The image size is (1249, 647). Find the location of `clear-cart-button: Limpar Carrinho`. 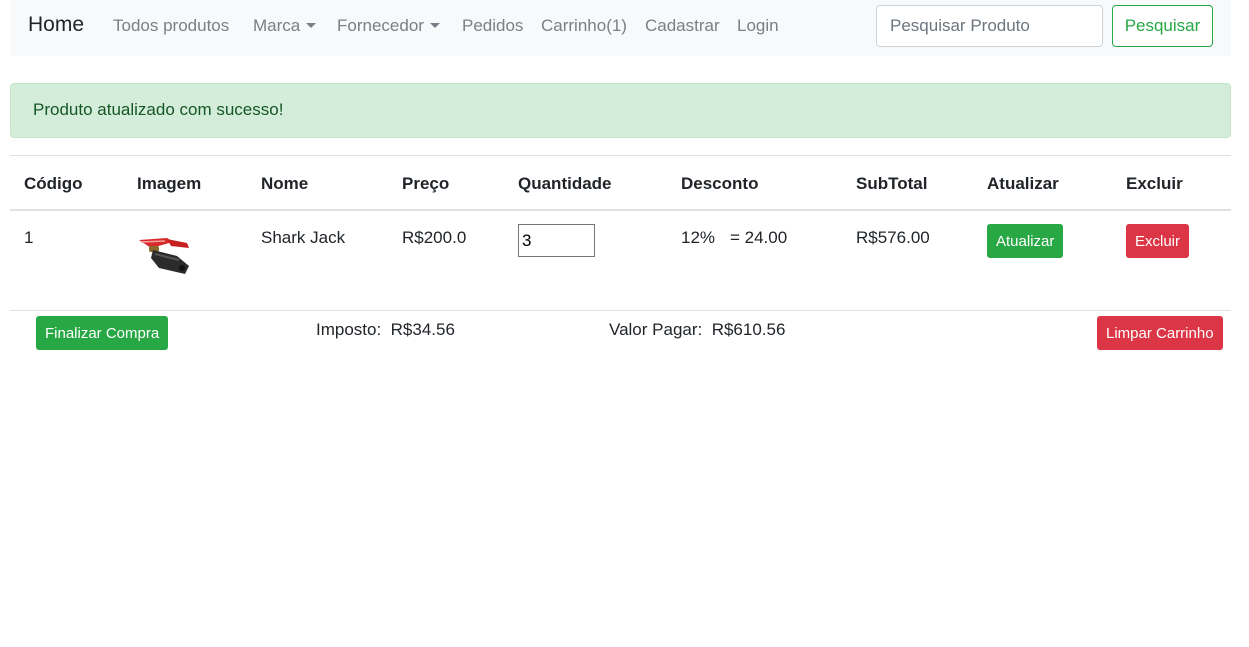

clear-cart-button: Limpar Carrinho is located at coordinates (1160, 333).